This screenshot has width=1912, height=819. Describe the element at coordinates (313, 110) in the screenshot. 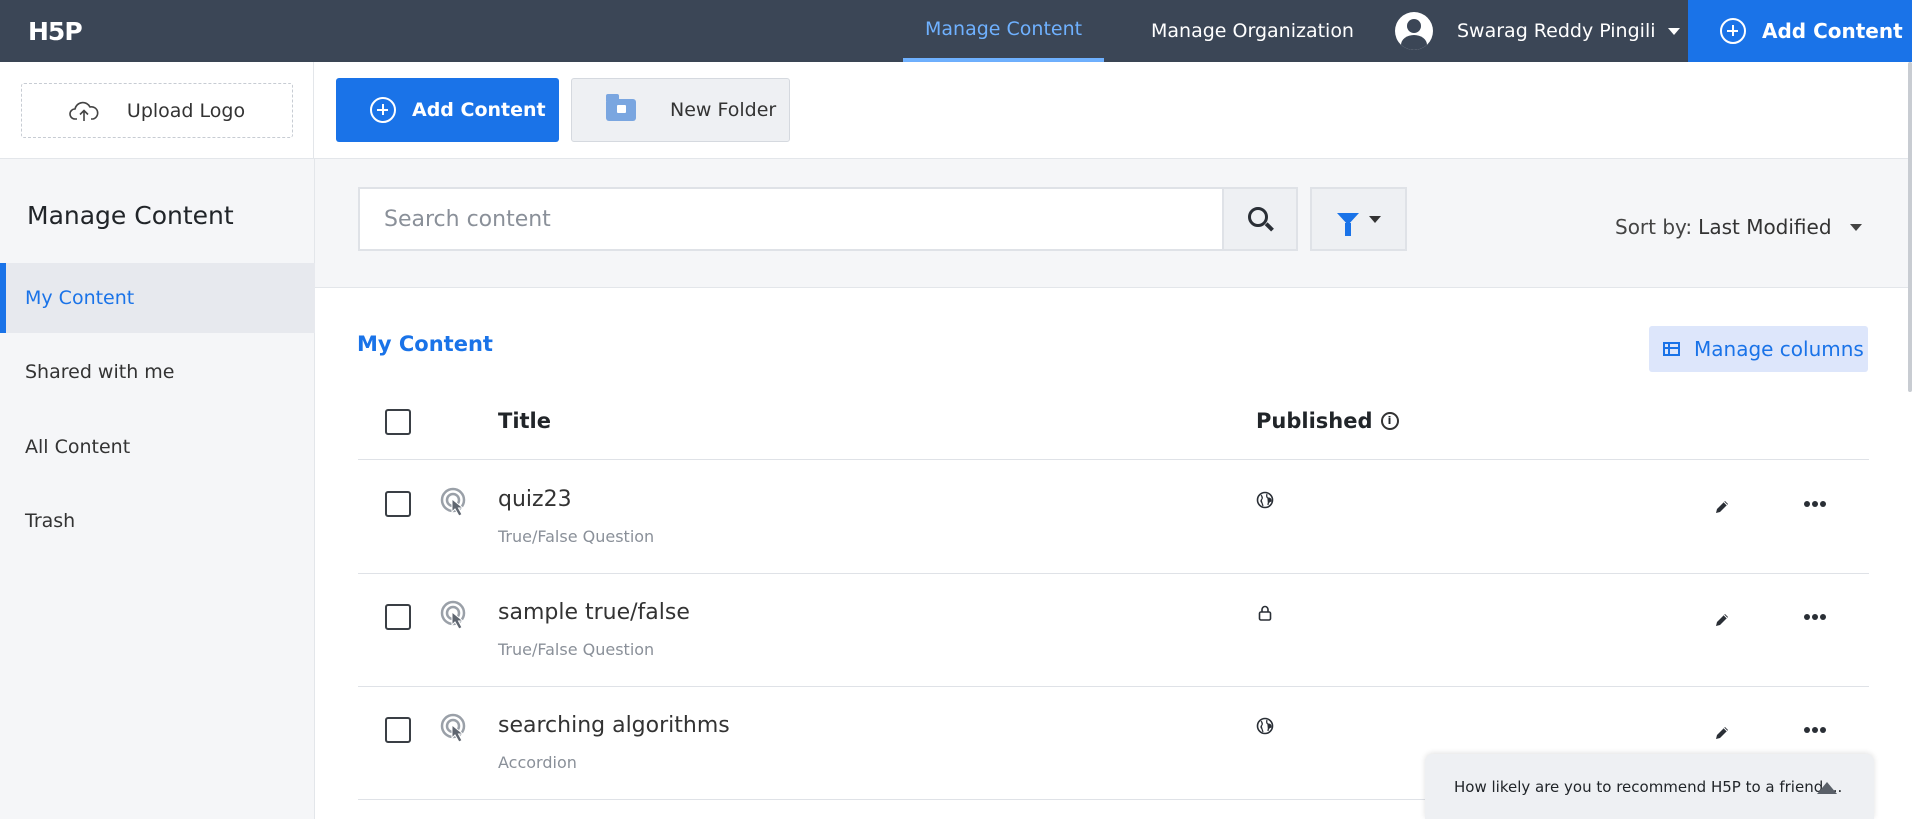

I see `toolbar-divider` at that location.